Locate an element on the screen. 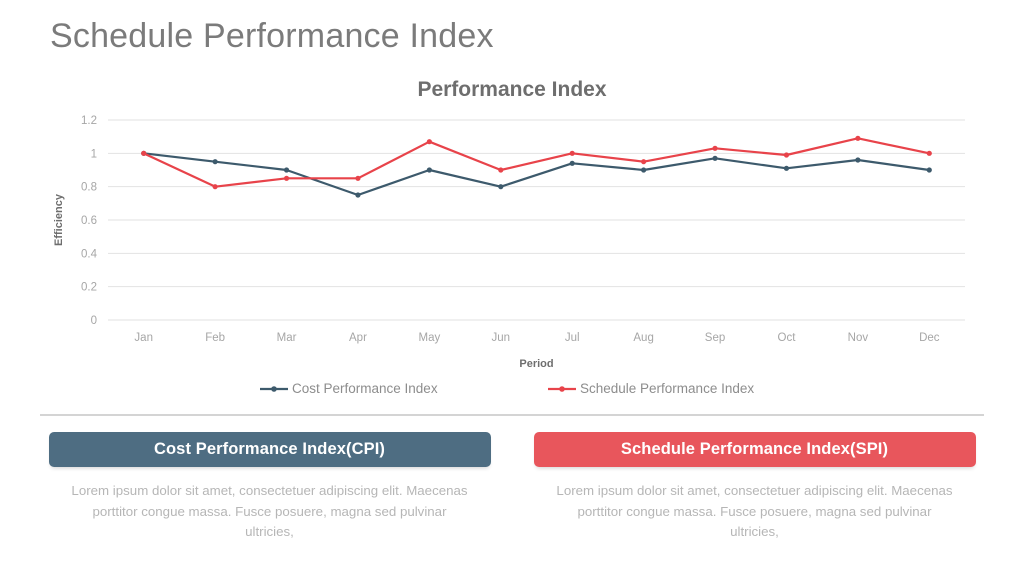 The width and height of the screenshot is (1024, 576). x-tick-label: Jul is located at coordinates (572, 338).